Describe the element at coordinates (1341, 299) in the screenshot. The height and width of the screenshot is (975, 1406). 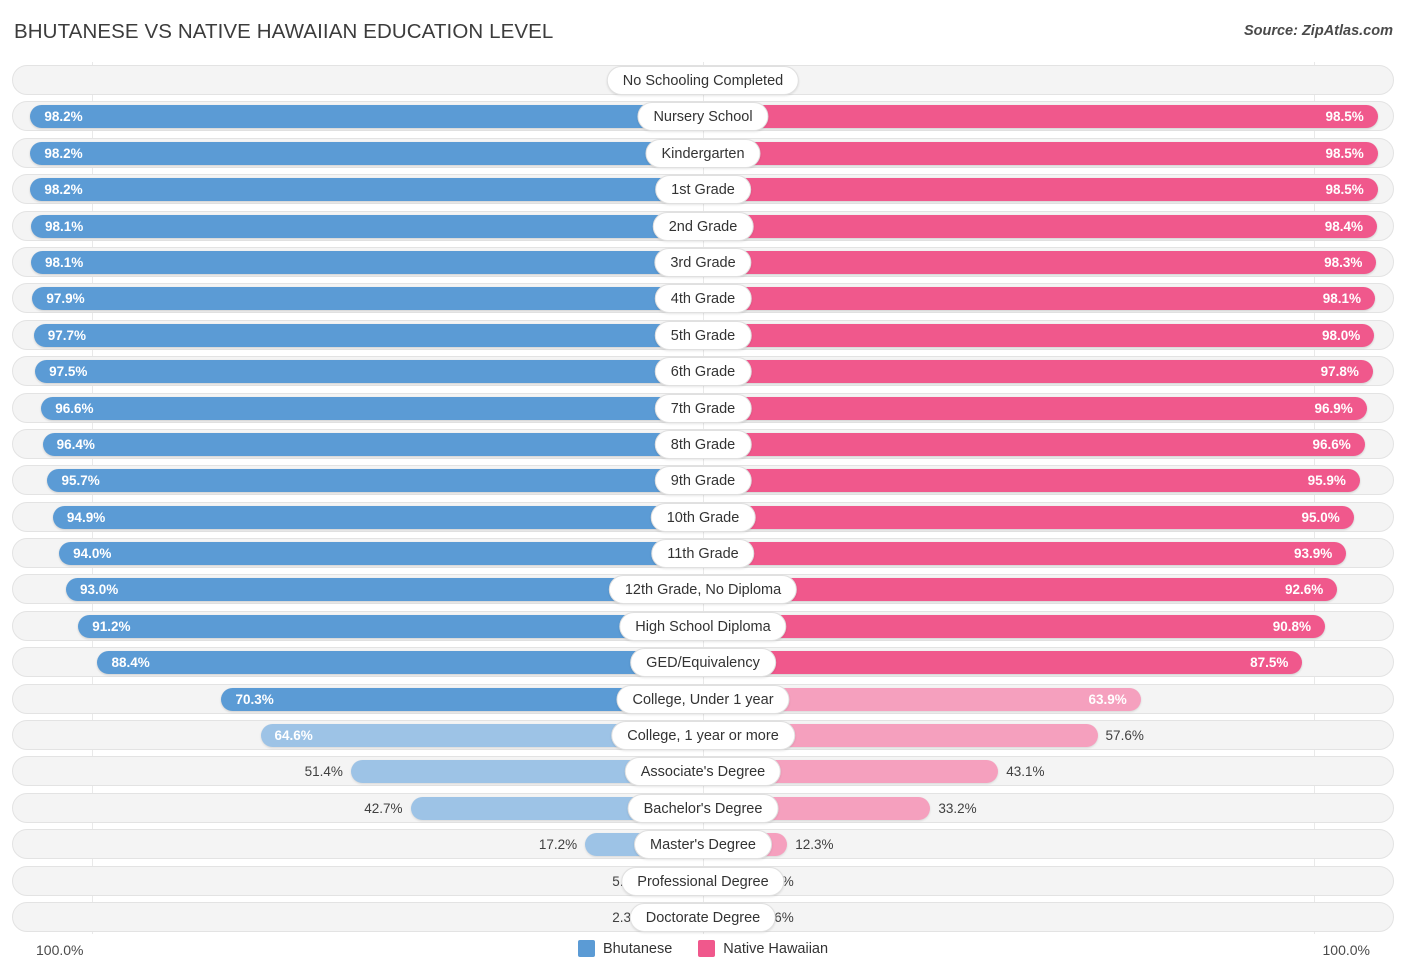
I see `value-label-native-hawaiian: 98.1%` at that location.